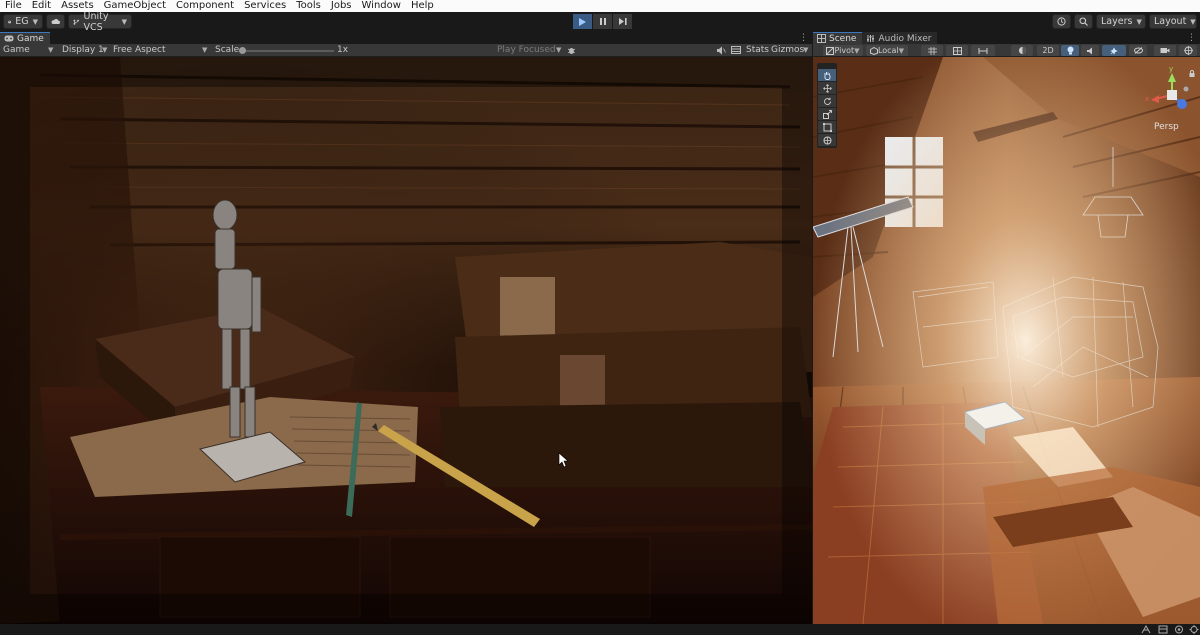 The height and width of the screenshot is (635, 1200). What do you see at coordinates (1022, 50) in the screenshot?
I see `draw-mode-dropdown` at bounding box center [1022, 50].